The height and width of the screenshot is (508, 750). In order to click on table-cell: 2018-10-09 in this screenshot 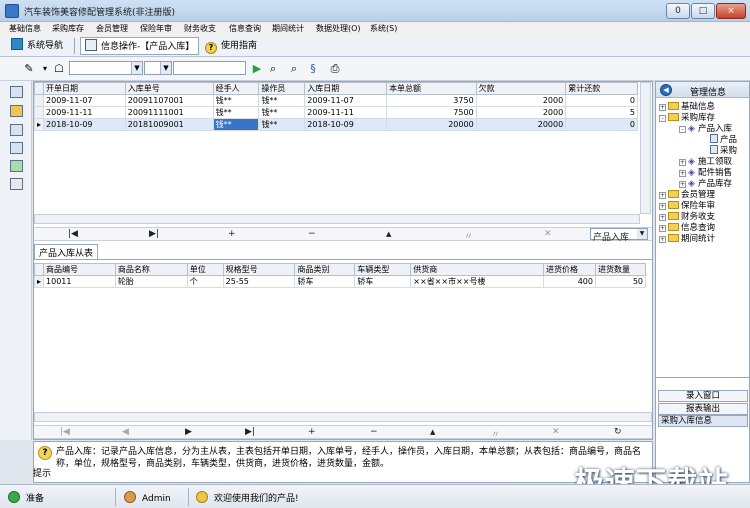, I will do `click(346, 124)`.